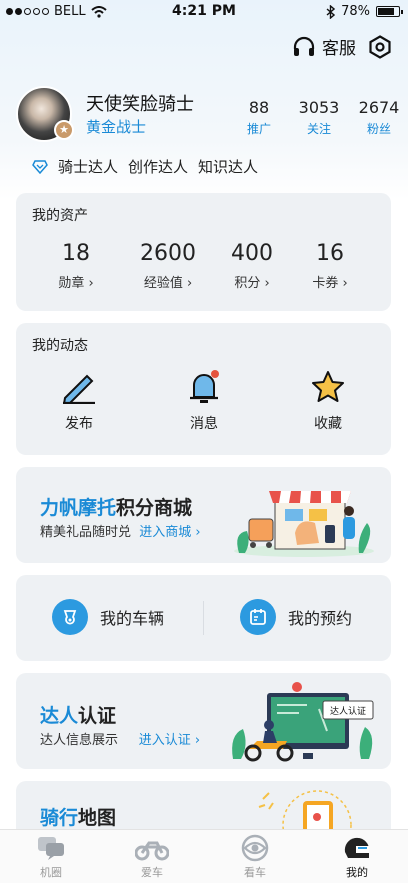 Image resolution: width=408 pixels, height=883 pixels. Describe the element at coordinates (51, 872) in the screenshot. I see `tab-label: 机圈` at that location.